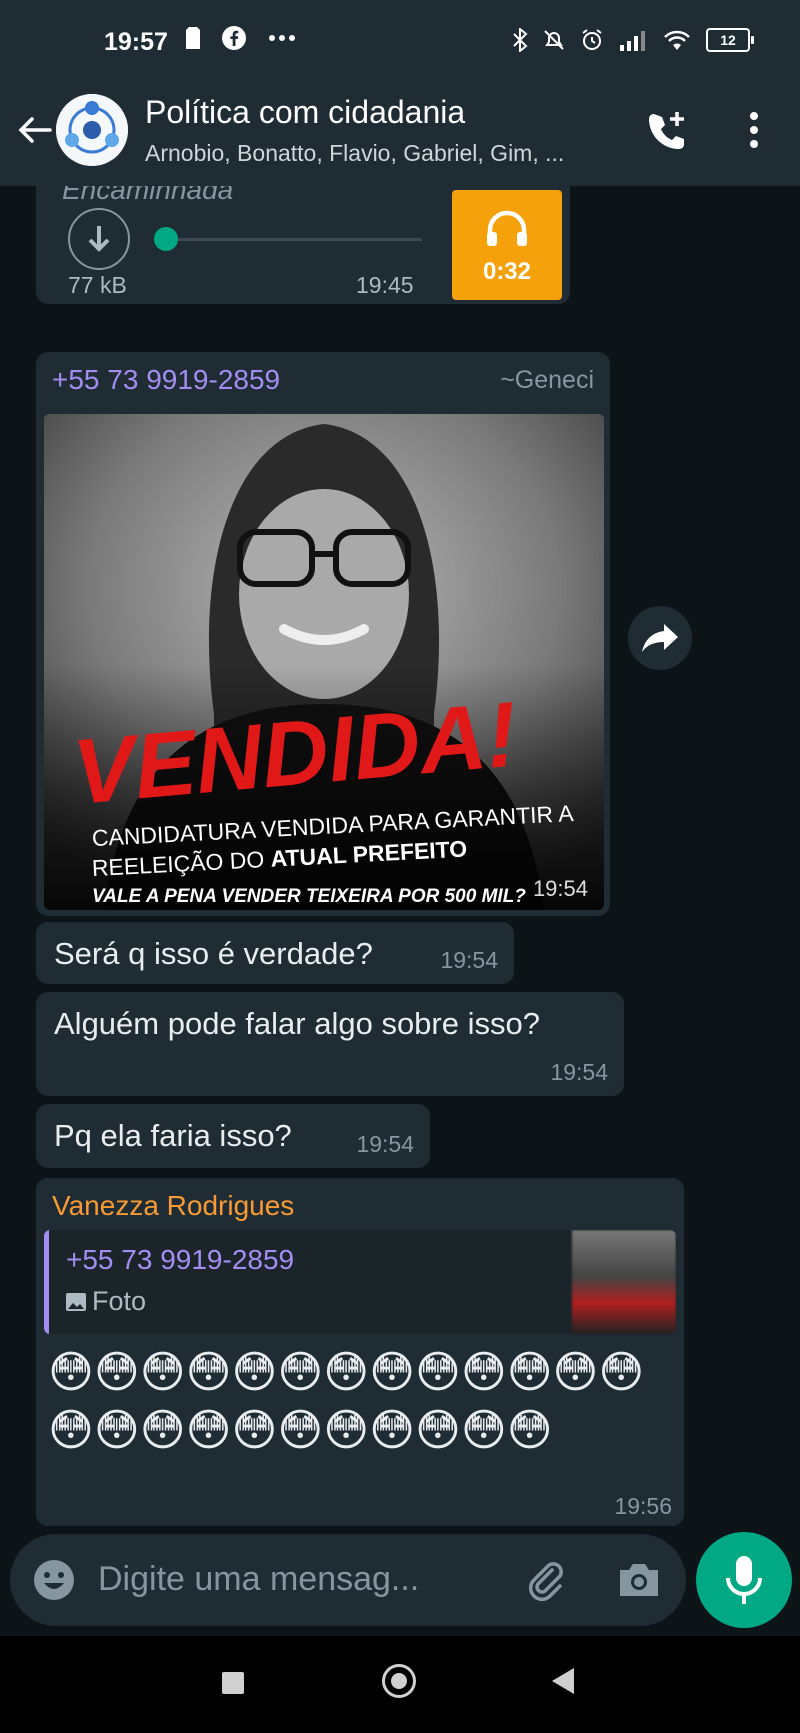 The width and height of the screenshot is (800, 1733). What do you see at coordinates (754, 130) in the screenshot?
I see `more-options-icon` at bounding box center [754, 130].